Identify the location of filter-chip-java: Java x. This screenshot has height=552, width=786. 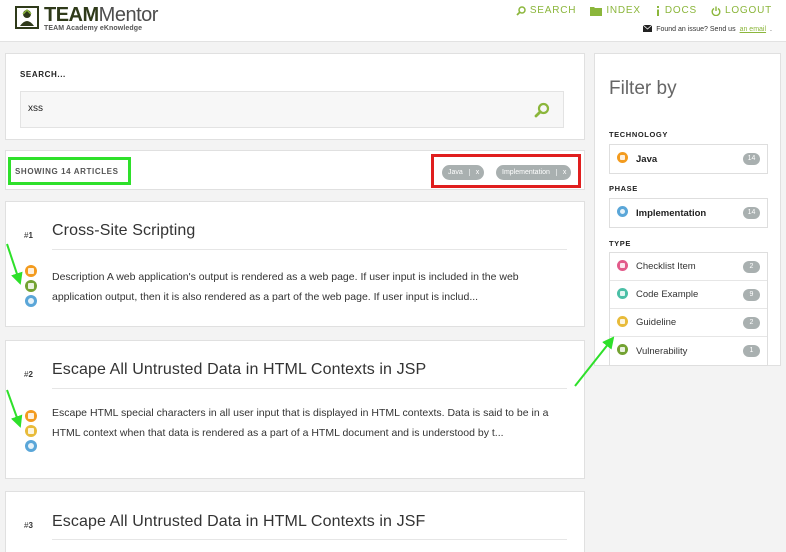
(463, 172).